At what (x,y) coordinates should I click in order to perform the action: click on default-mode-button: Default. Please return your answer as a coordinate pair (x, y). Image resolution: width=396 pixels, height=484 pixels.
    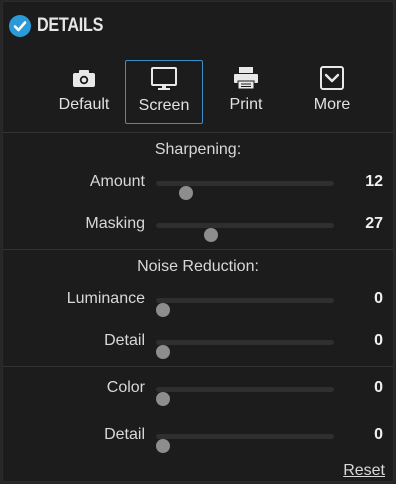
    Looking at the image, I should click on (84, 92).